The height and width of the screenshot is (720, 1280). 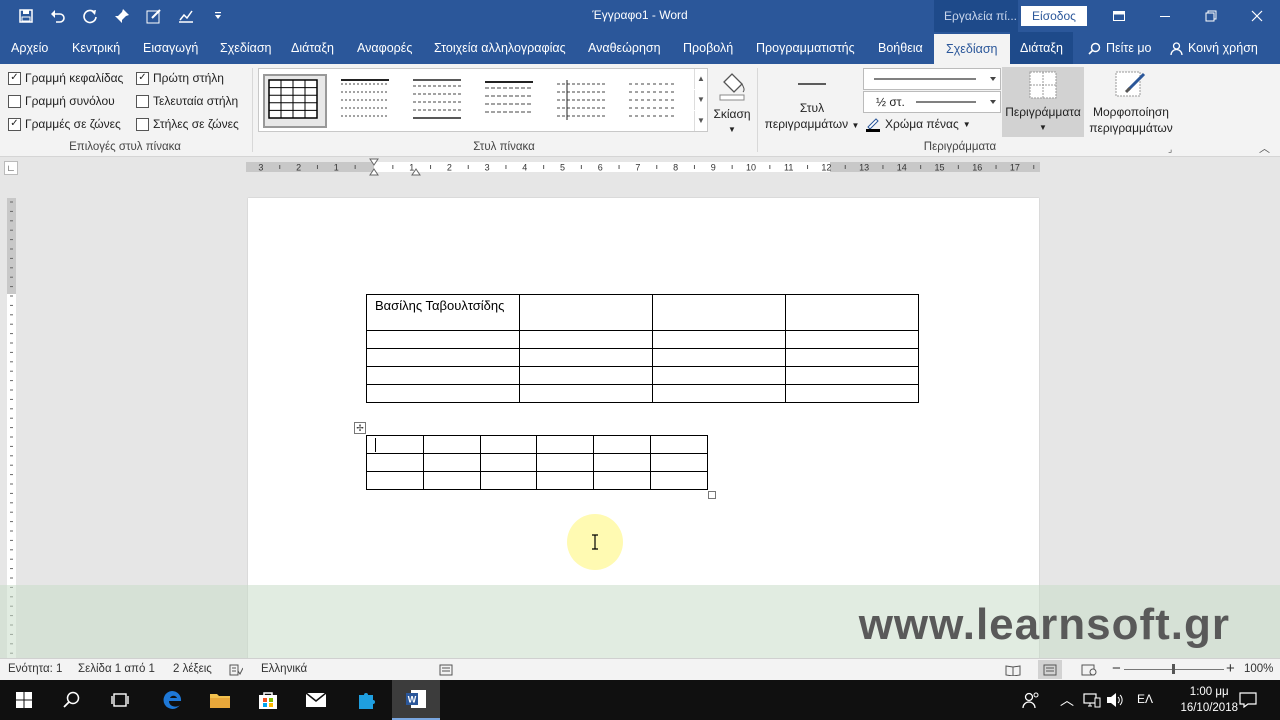 What do you see at coordinates (624, 48) in the screenshot?
I see `tab-review: Αναθεώρηση` at bounding box center [624, 48].